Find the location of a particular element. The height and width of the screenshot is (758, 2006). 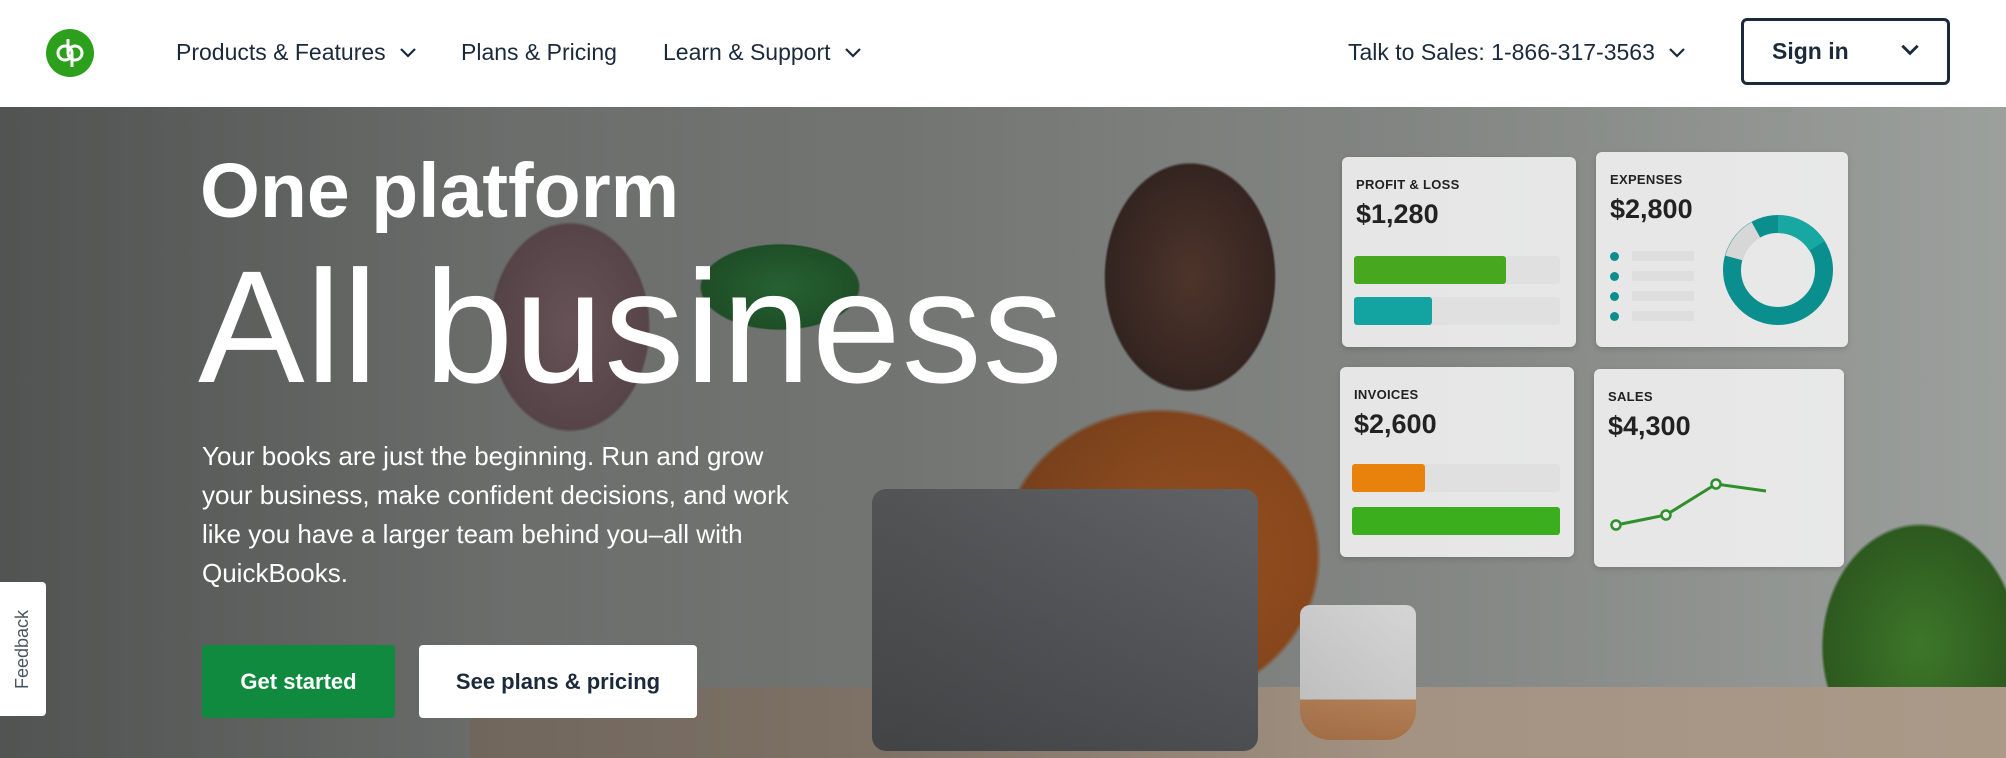

get-started-button: Get started is located at coordinates (298, 681).